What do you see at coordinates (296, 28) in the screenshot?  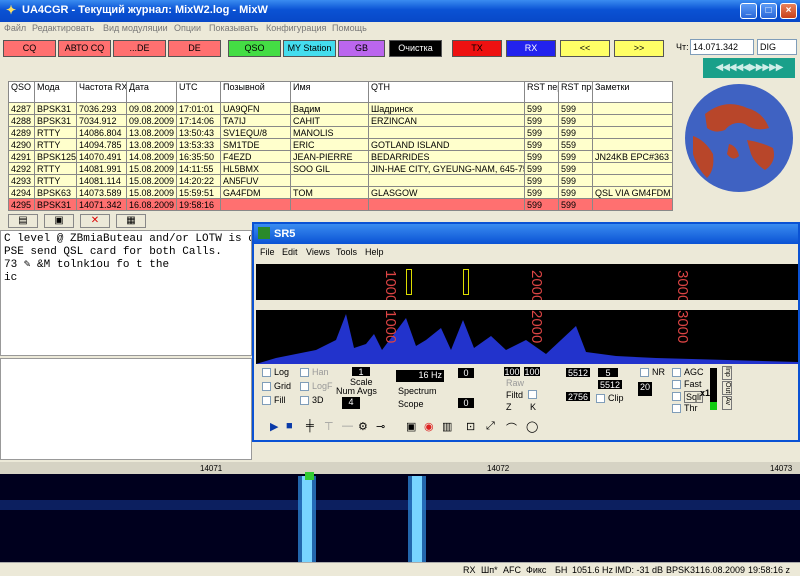 I see `menu-config: Конфигурация` at bounding box center [296, 28].